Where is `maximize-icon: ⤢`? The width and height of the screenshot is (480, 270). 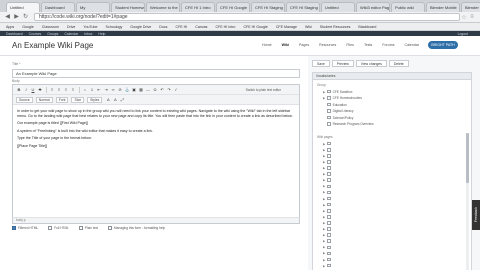 maximize-icon: ⤢ is located at coordinates (122, 100).